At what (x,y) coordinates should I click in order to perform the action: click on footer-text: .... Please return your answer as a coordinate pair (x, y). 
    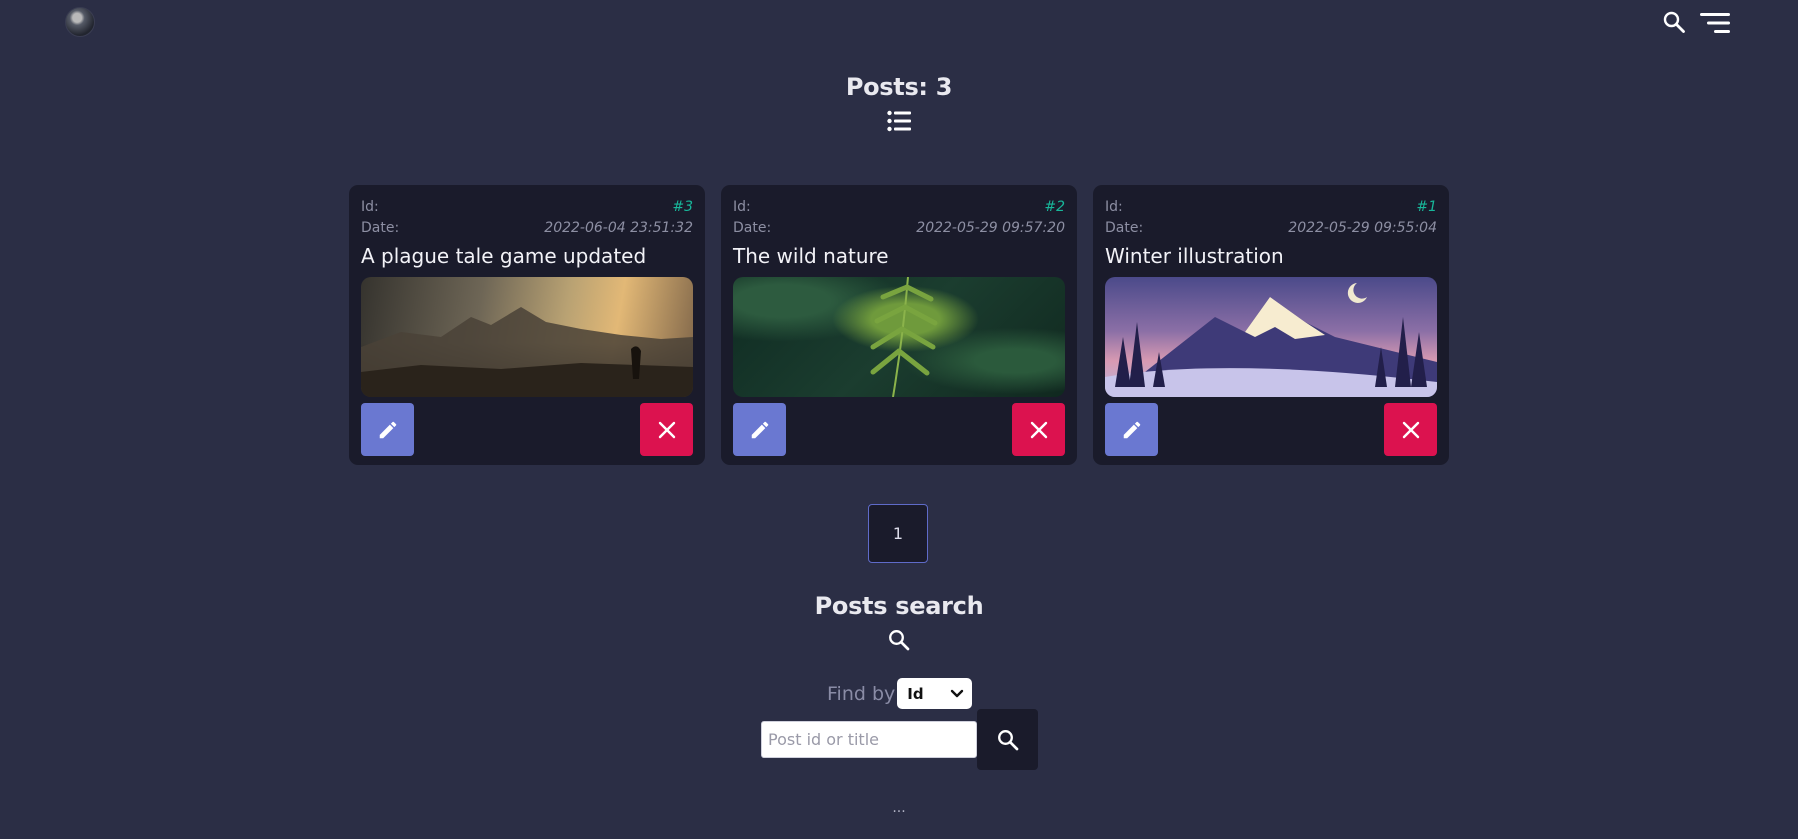
    Looking at the image, I should click on (899, 808).